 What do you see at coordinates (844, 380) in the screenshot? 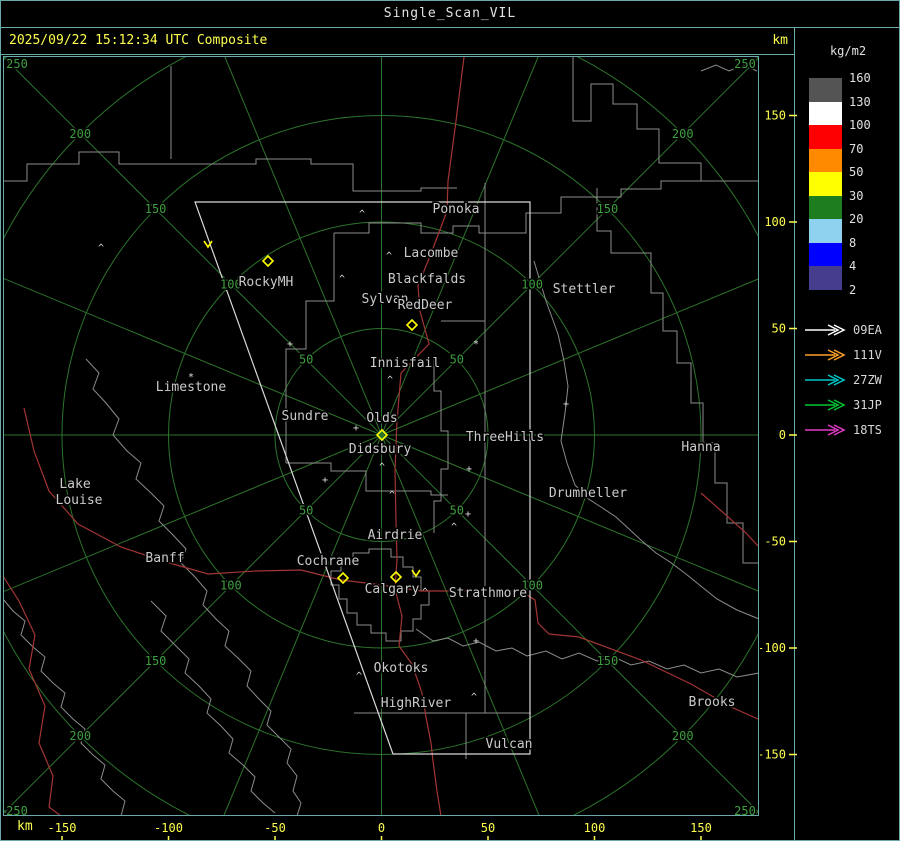
I see `legend-storm-vectors: 09EA 111V 27ZW 31JP 18TS` at bounding box center [844, 380].